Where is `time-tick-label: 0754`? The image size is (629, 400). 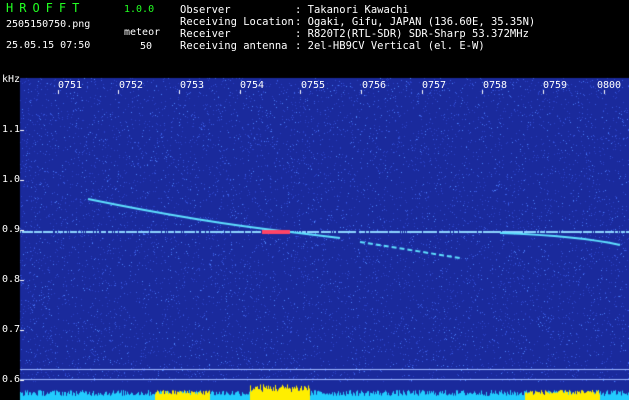 time-tick-label: 0754 is located at coordinates (252, 85).